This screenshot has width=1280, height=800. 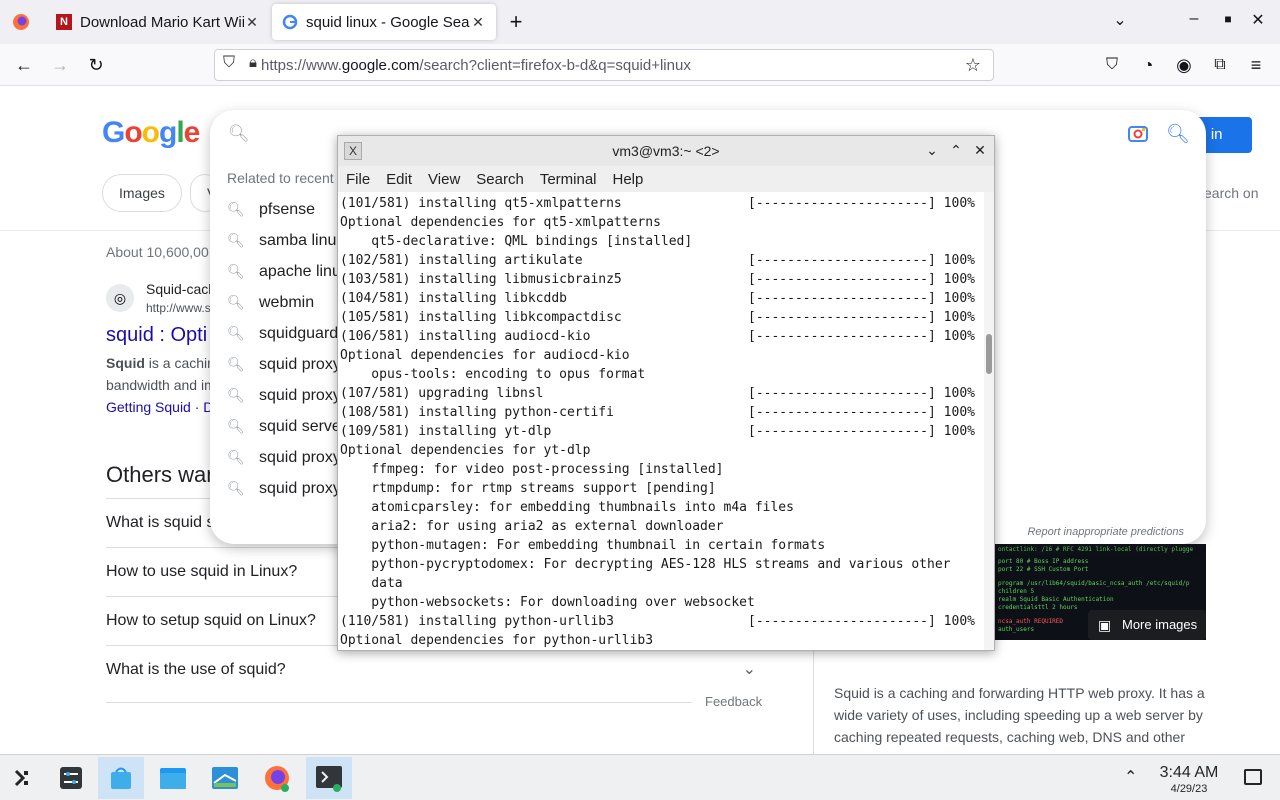 I want to click on clock-time: 3:44 AM, so click(x=1189, y=773).